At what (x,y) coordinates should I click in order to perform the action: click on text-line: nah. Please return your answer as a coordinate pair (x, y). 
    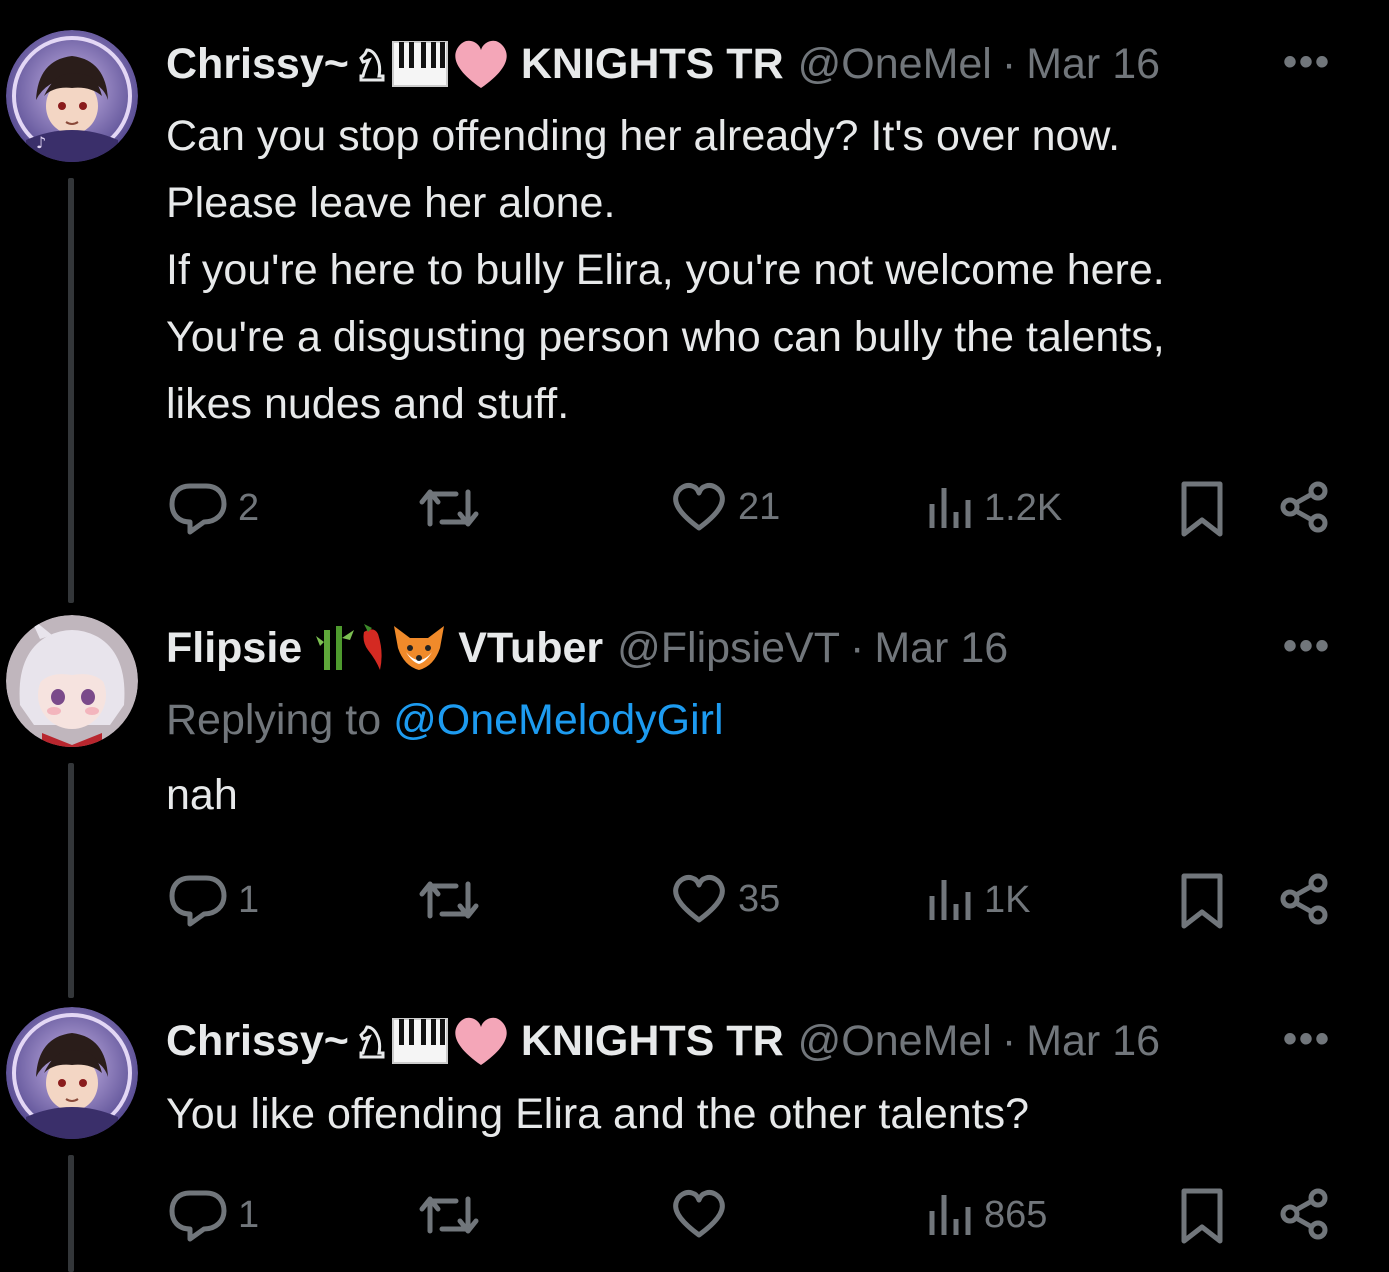
    Looking at the image, I should click on (202, 795).